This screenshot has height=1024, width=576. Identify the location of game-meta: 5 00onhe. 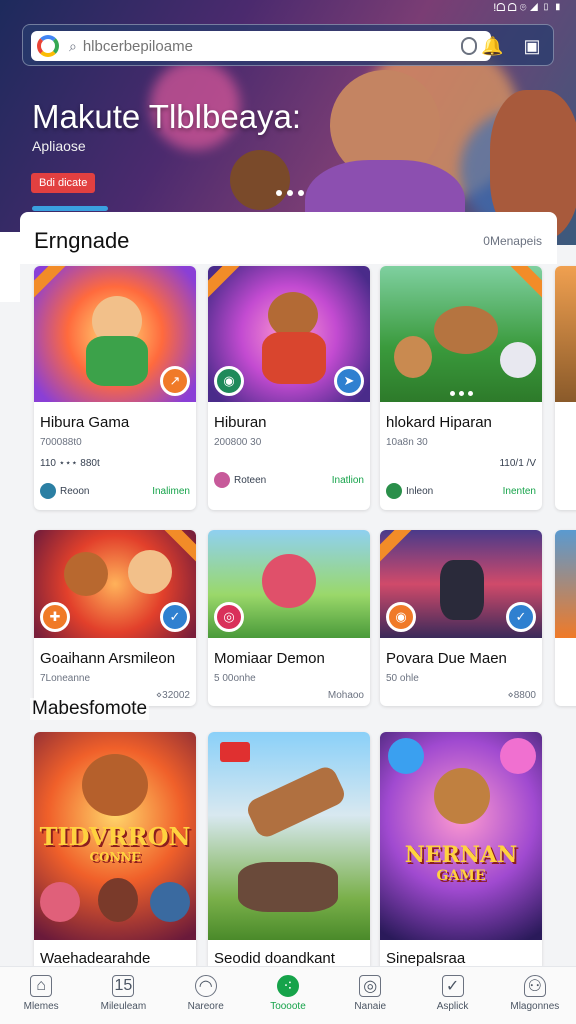
(235, 678).